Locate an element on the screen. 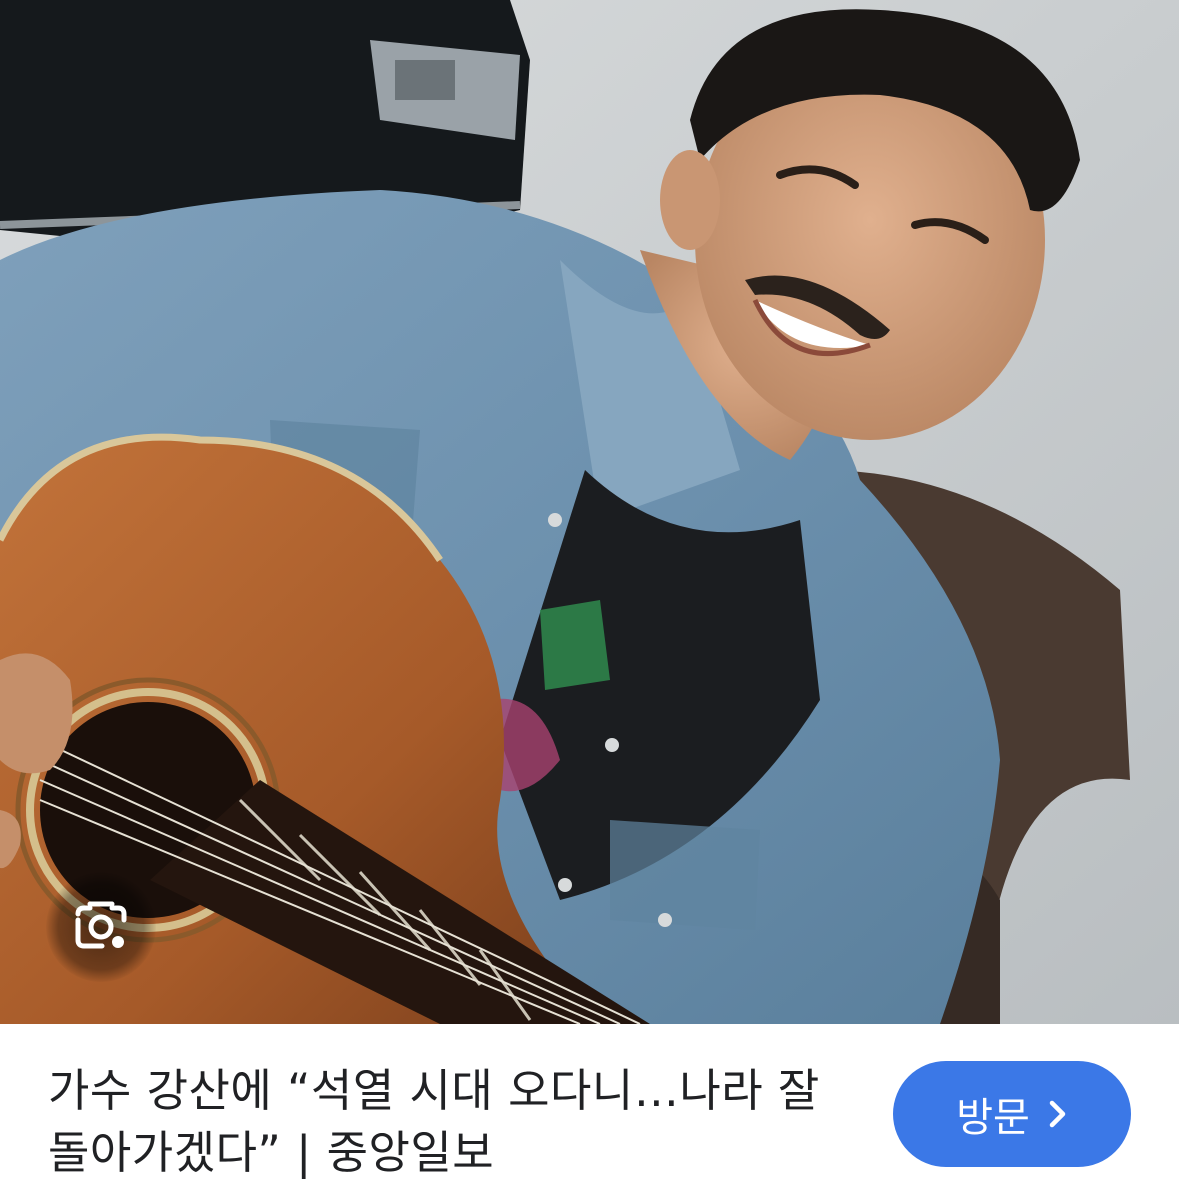 The width and height of the screenshot is (1179, 1186). google-lens-button is located at coordinates (101, 927).